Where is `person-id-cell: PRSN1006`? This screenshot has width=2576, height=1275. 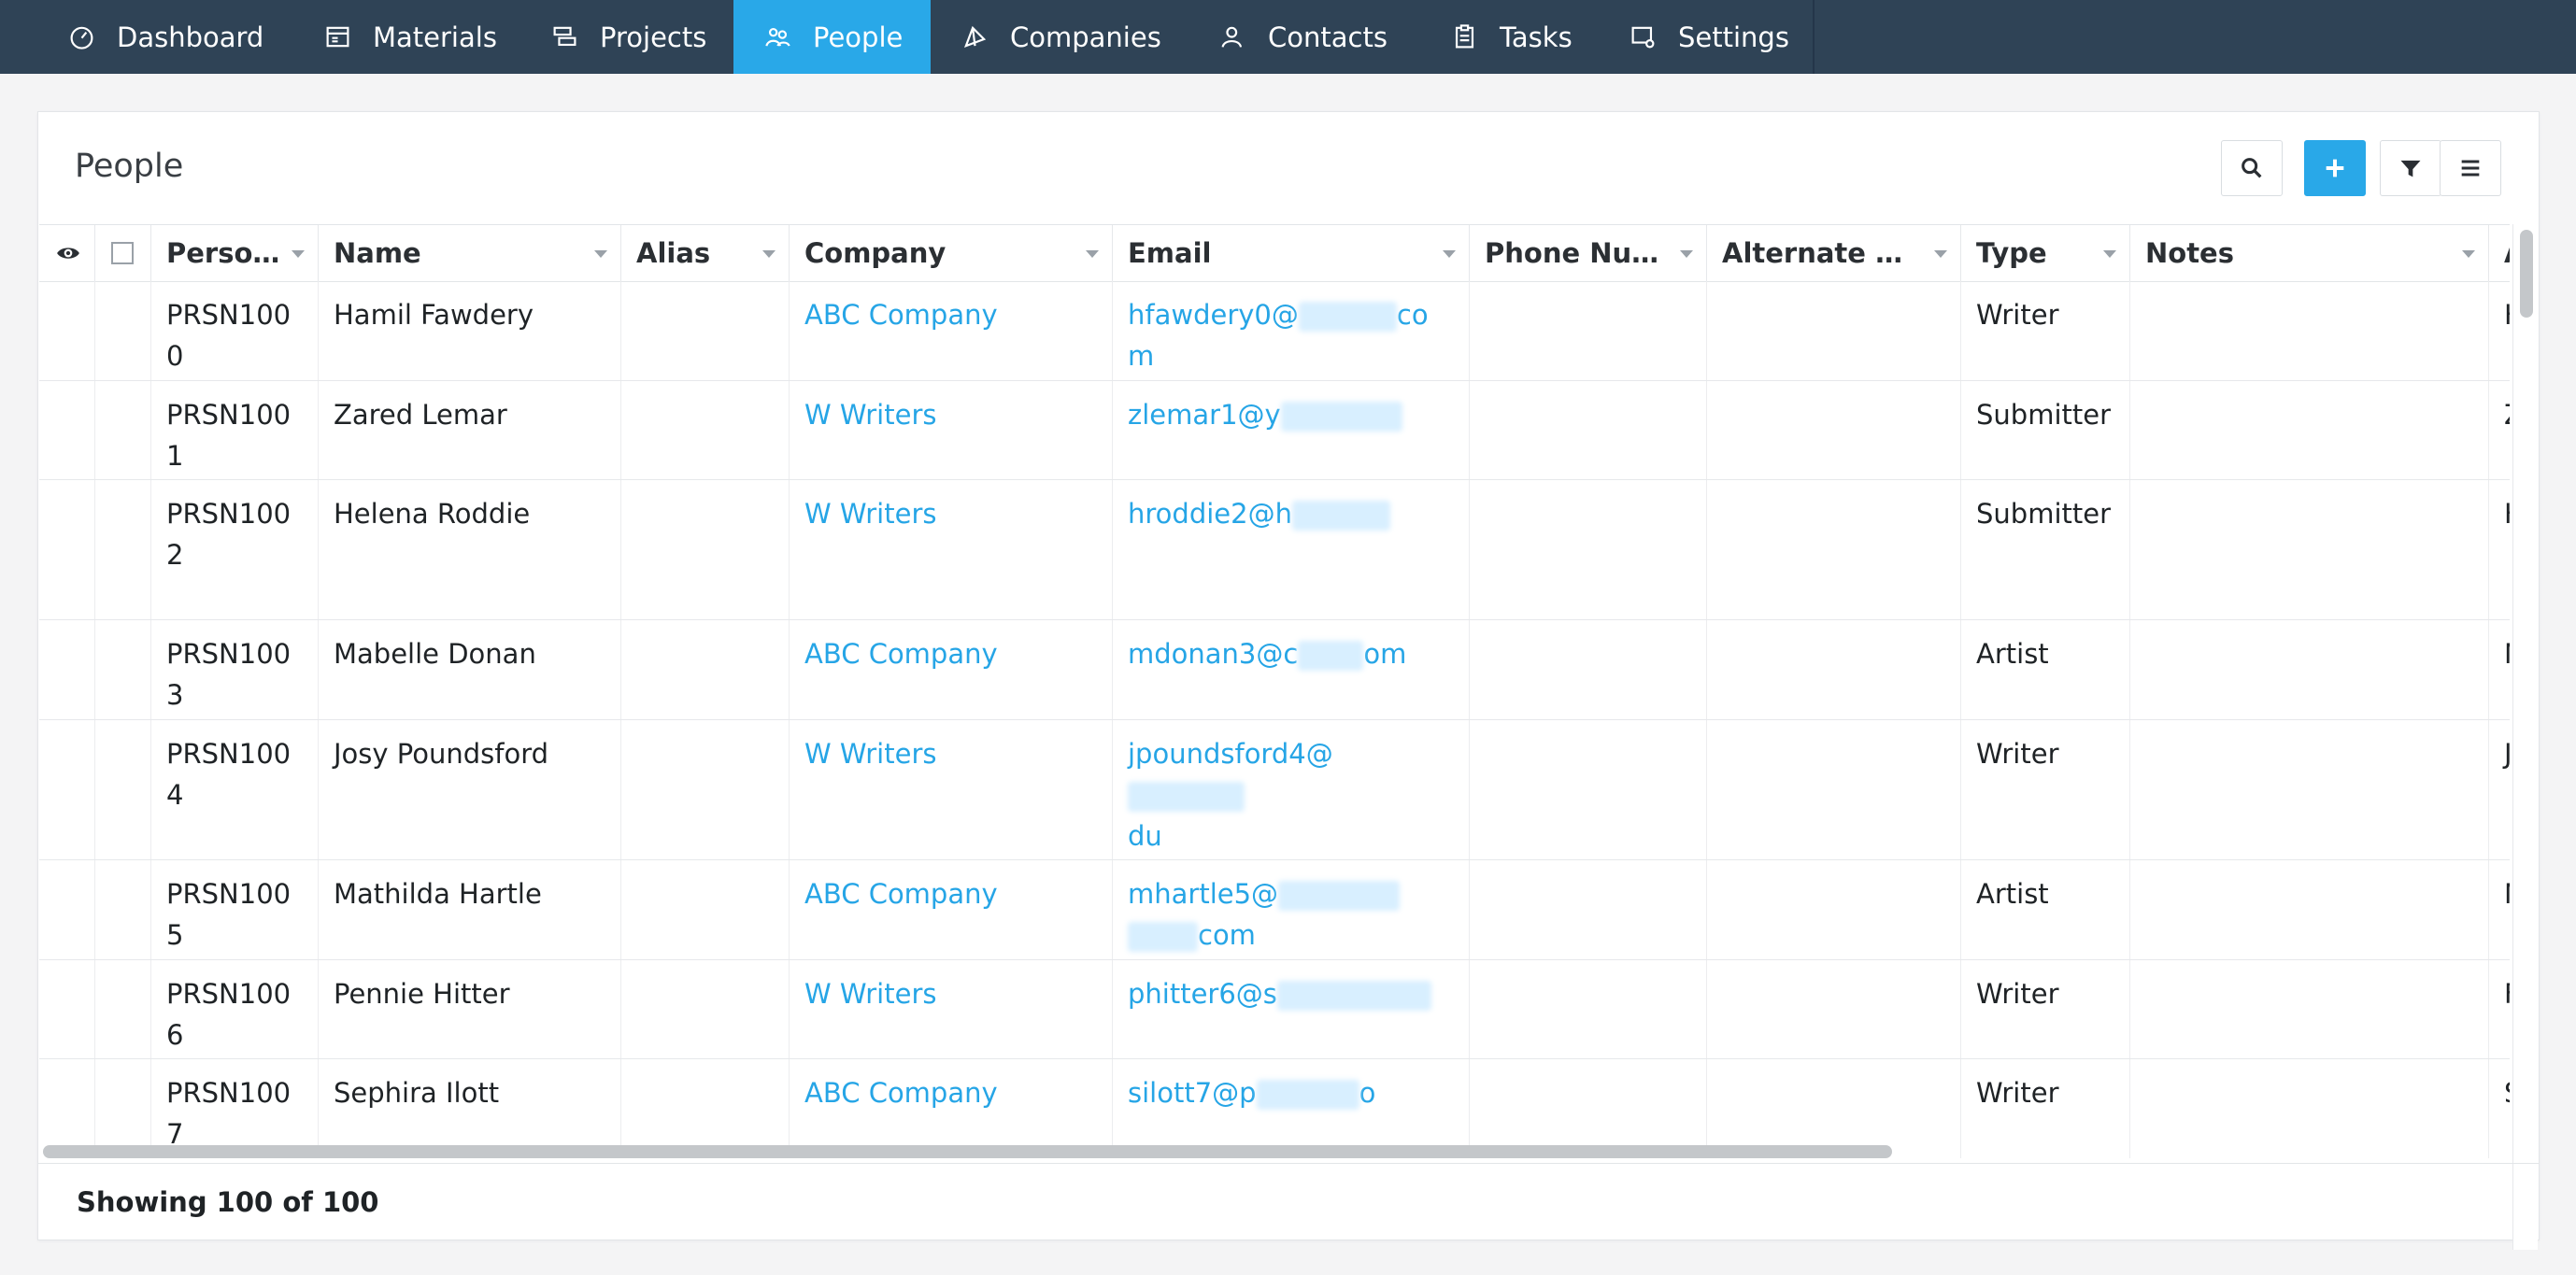 person-id-cell: PRSN1006 is located at coordinates (235, 1009).